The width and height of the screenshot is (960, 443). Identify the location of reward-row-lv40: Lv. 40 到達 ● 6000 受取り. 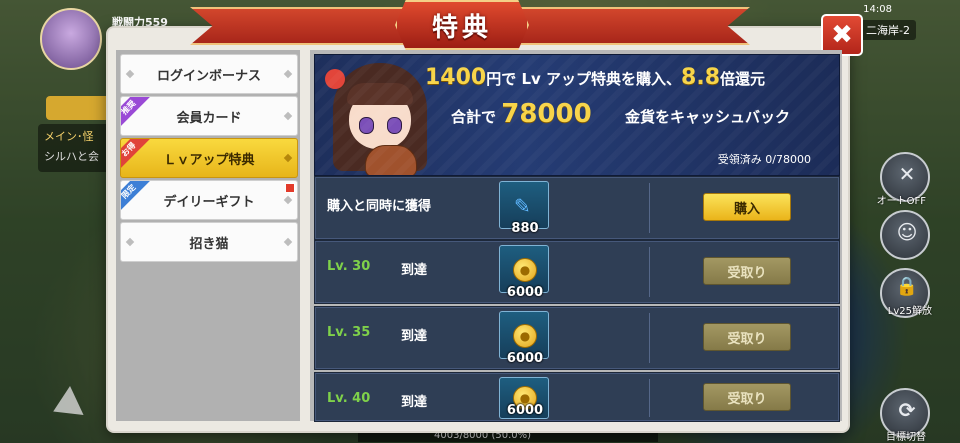
(577, 397).